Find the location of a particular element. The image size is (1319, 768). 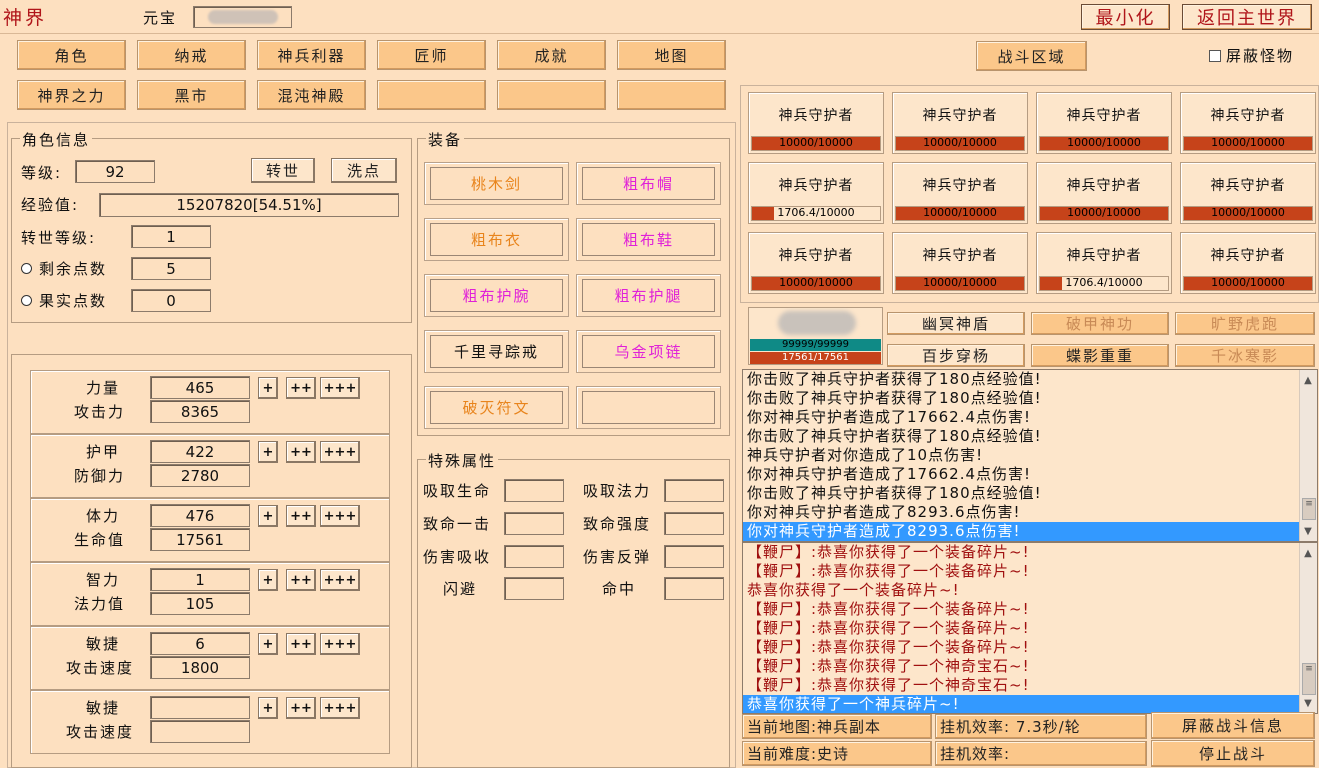

rebirth-button: 转世 is located at coordinates (283, 170).